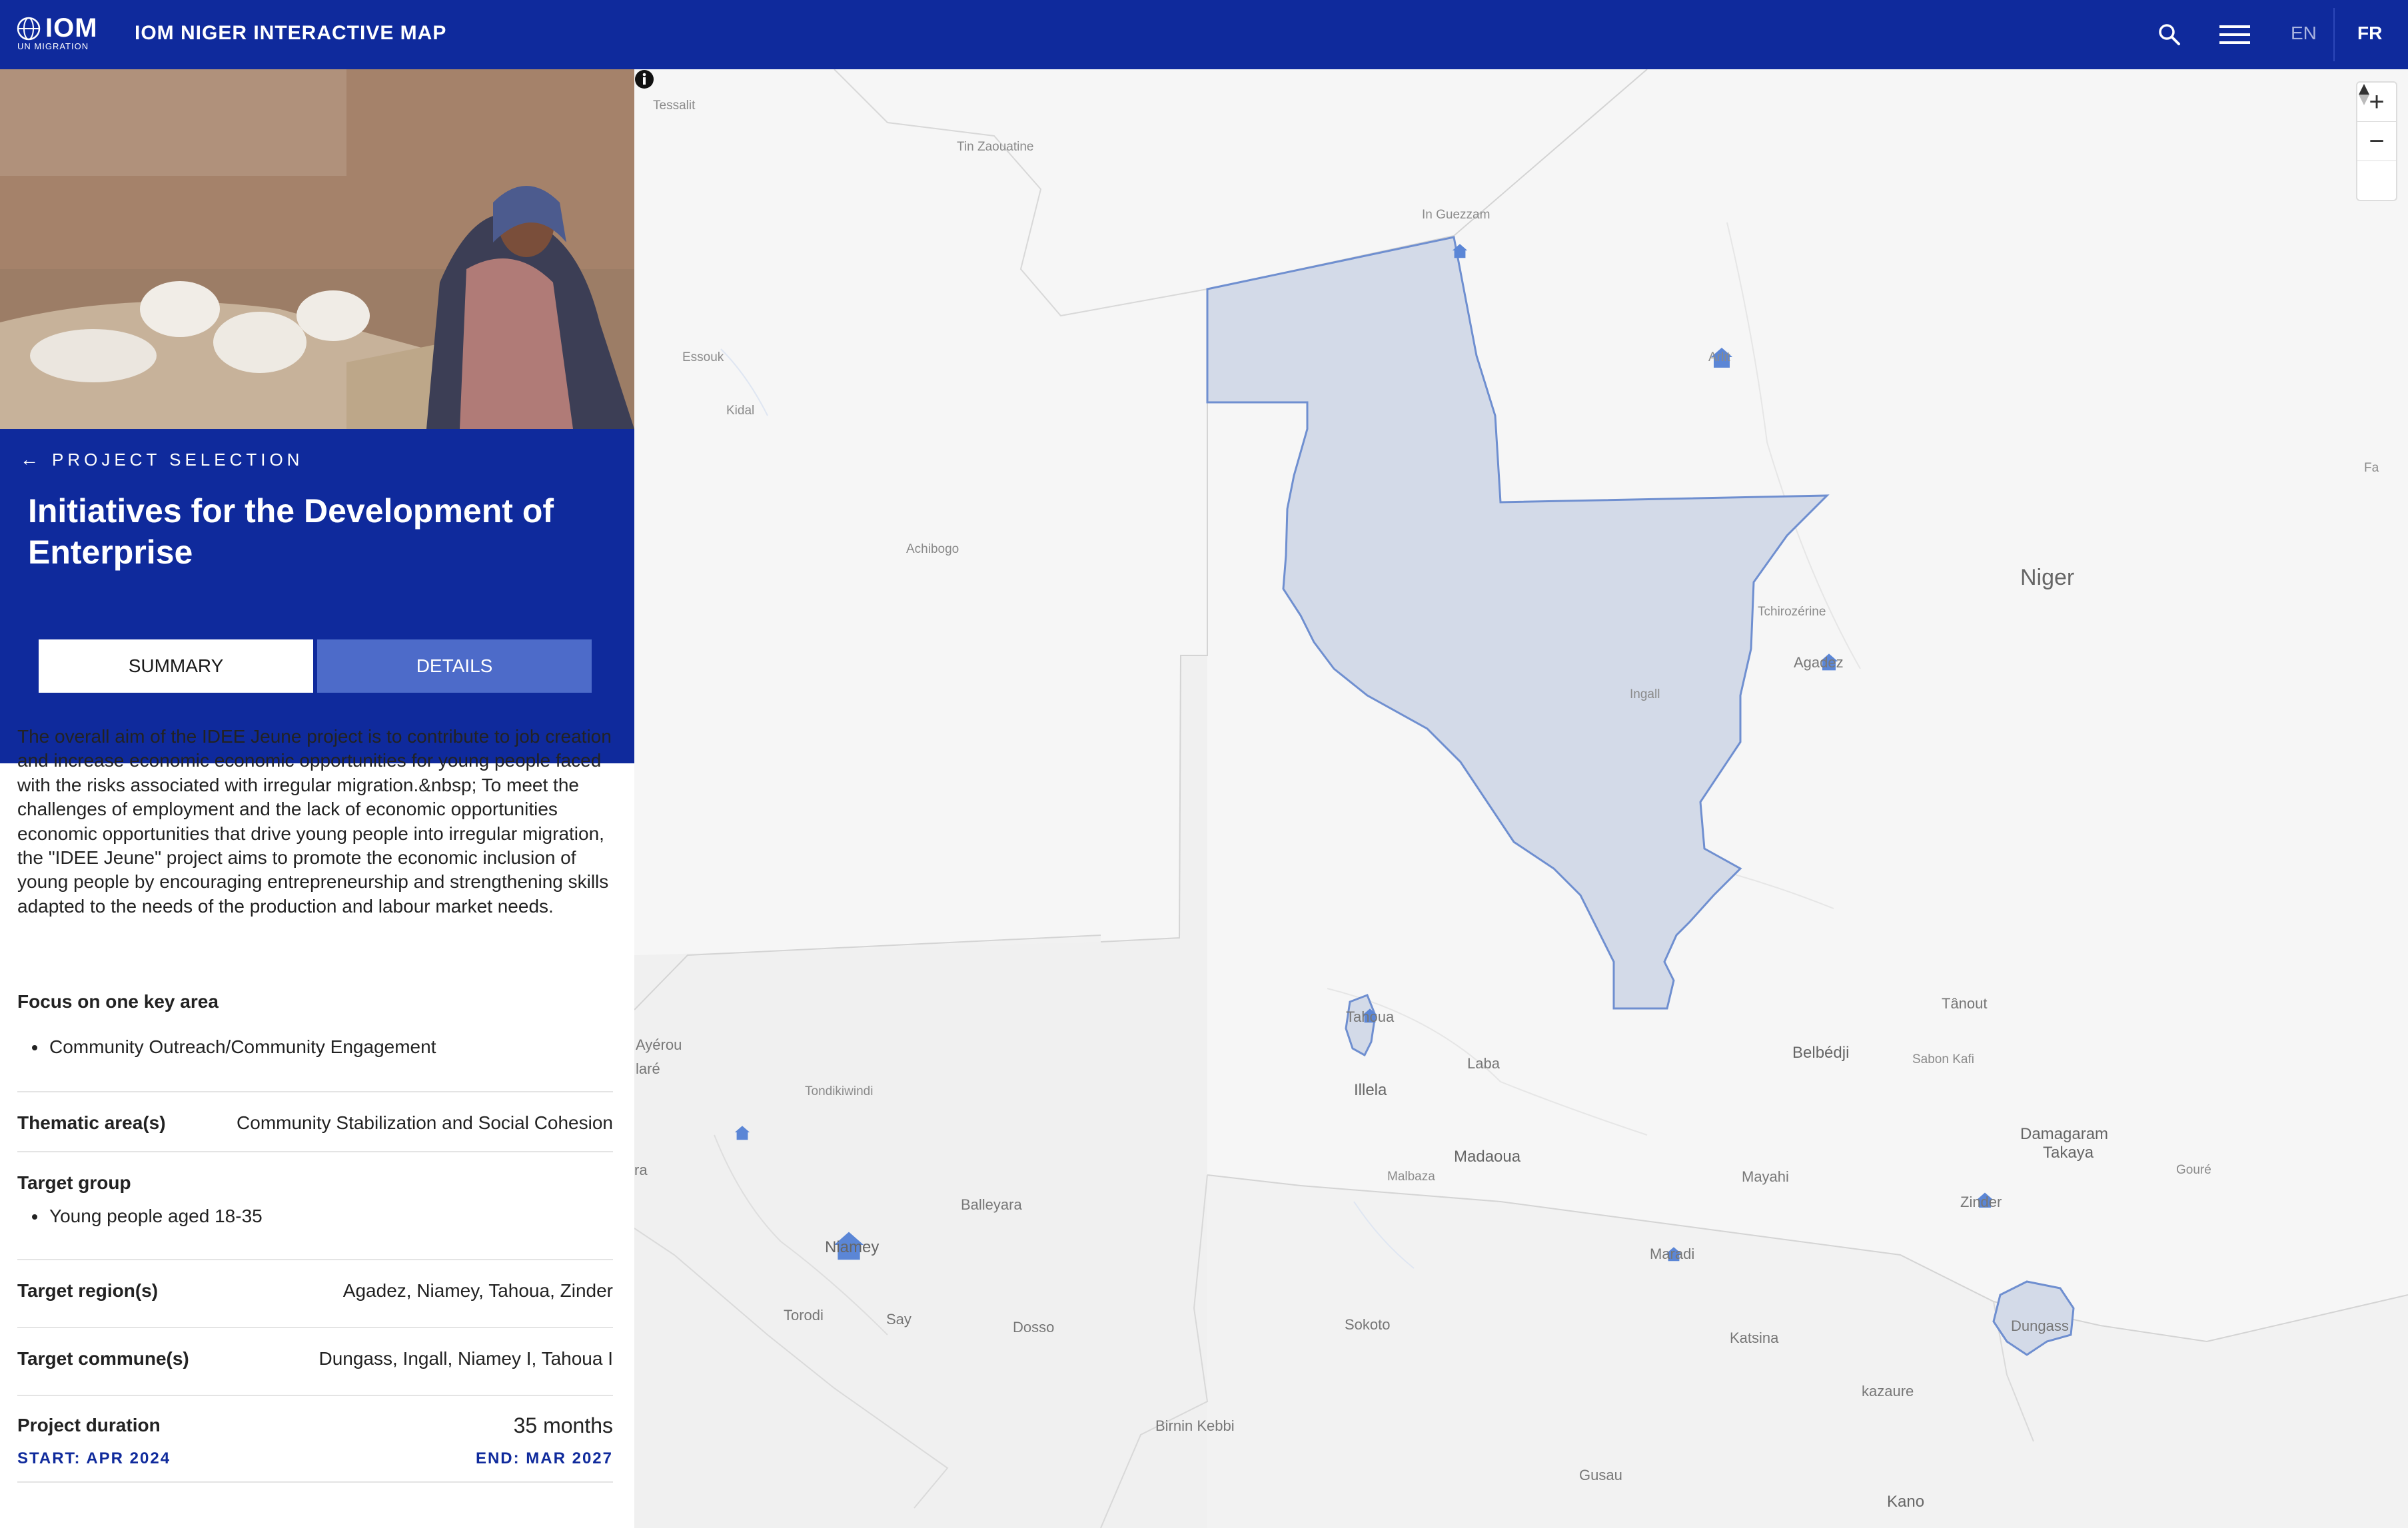  What do you see at coordinates (1792, 612) in the screenshot?
I see `place-label: Tchirozérine` at bounding box center [1792, 612].